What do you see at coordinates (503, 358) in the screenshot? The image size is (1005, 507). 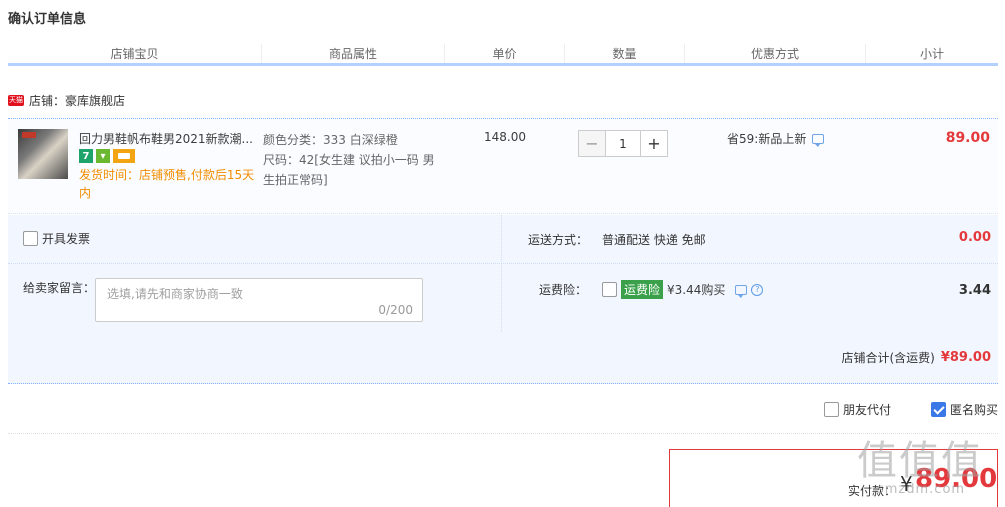 I see `shop-total-bar: 店铺合计(含运费) ¥89.00` at bounding box center [503, 358].